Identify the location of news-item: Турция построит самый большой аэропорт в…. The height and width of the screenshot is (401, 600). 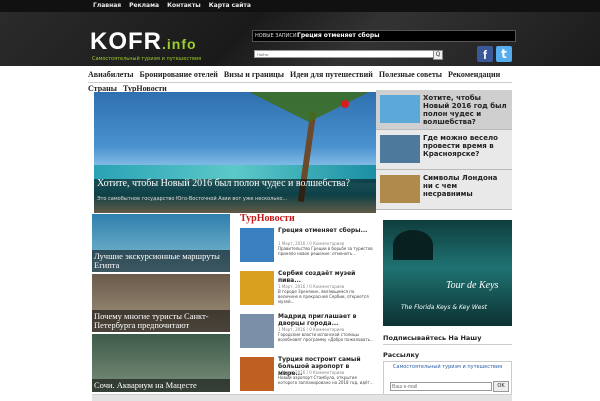
(307, 375).